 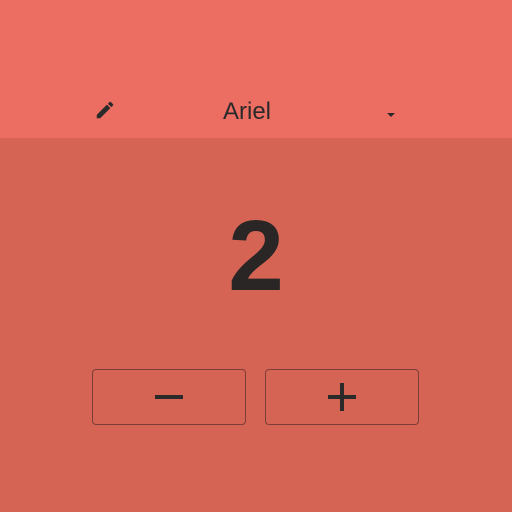 What do you see at coordinates (246, 111) in the screenshot?
I see `player-name: Ariel` at bounding box center [246, 111].